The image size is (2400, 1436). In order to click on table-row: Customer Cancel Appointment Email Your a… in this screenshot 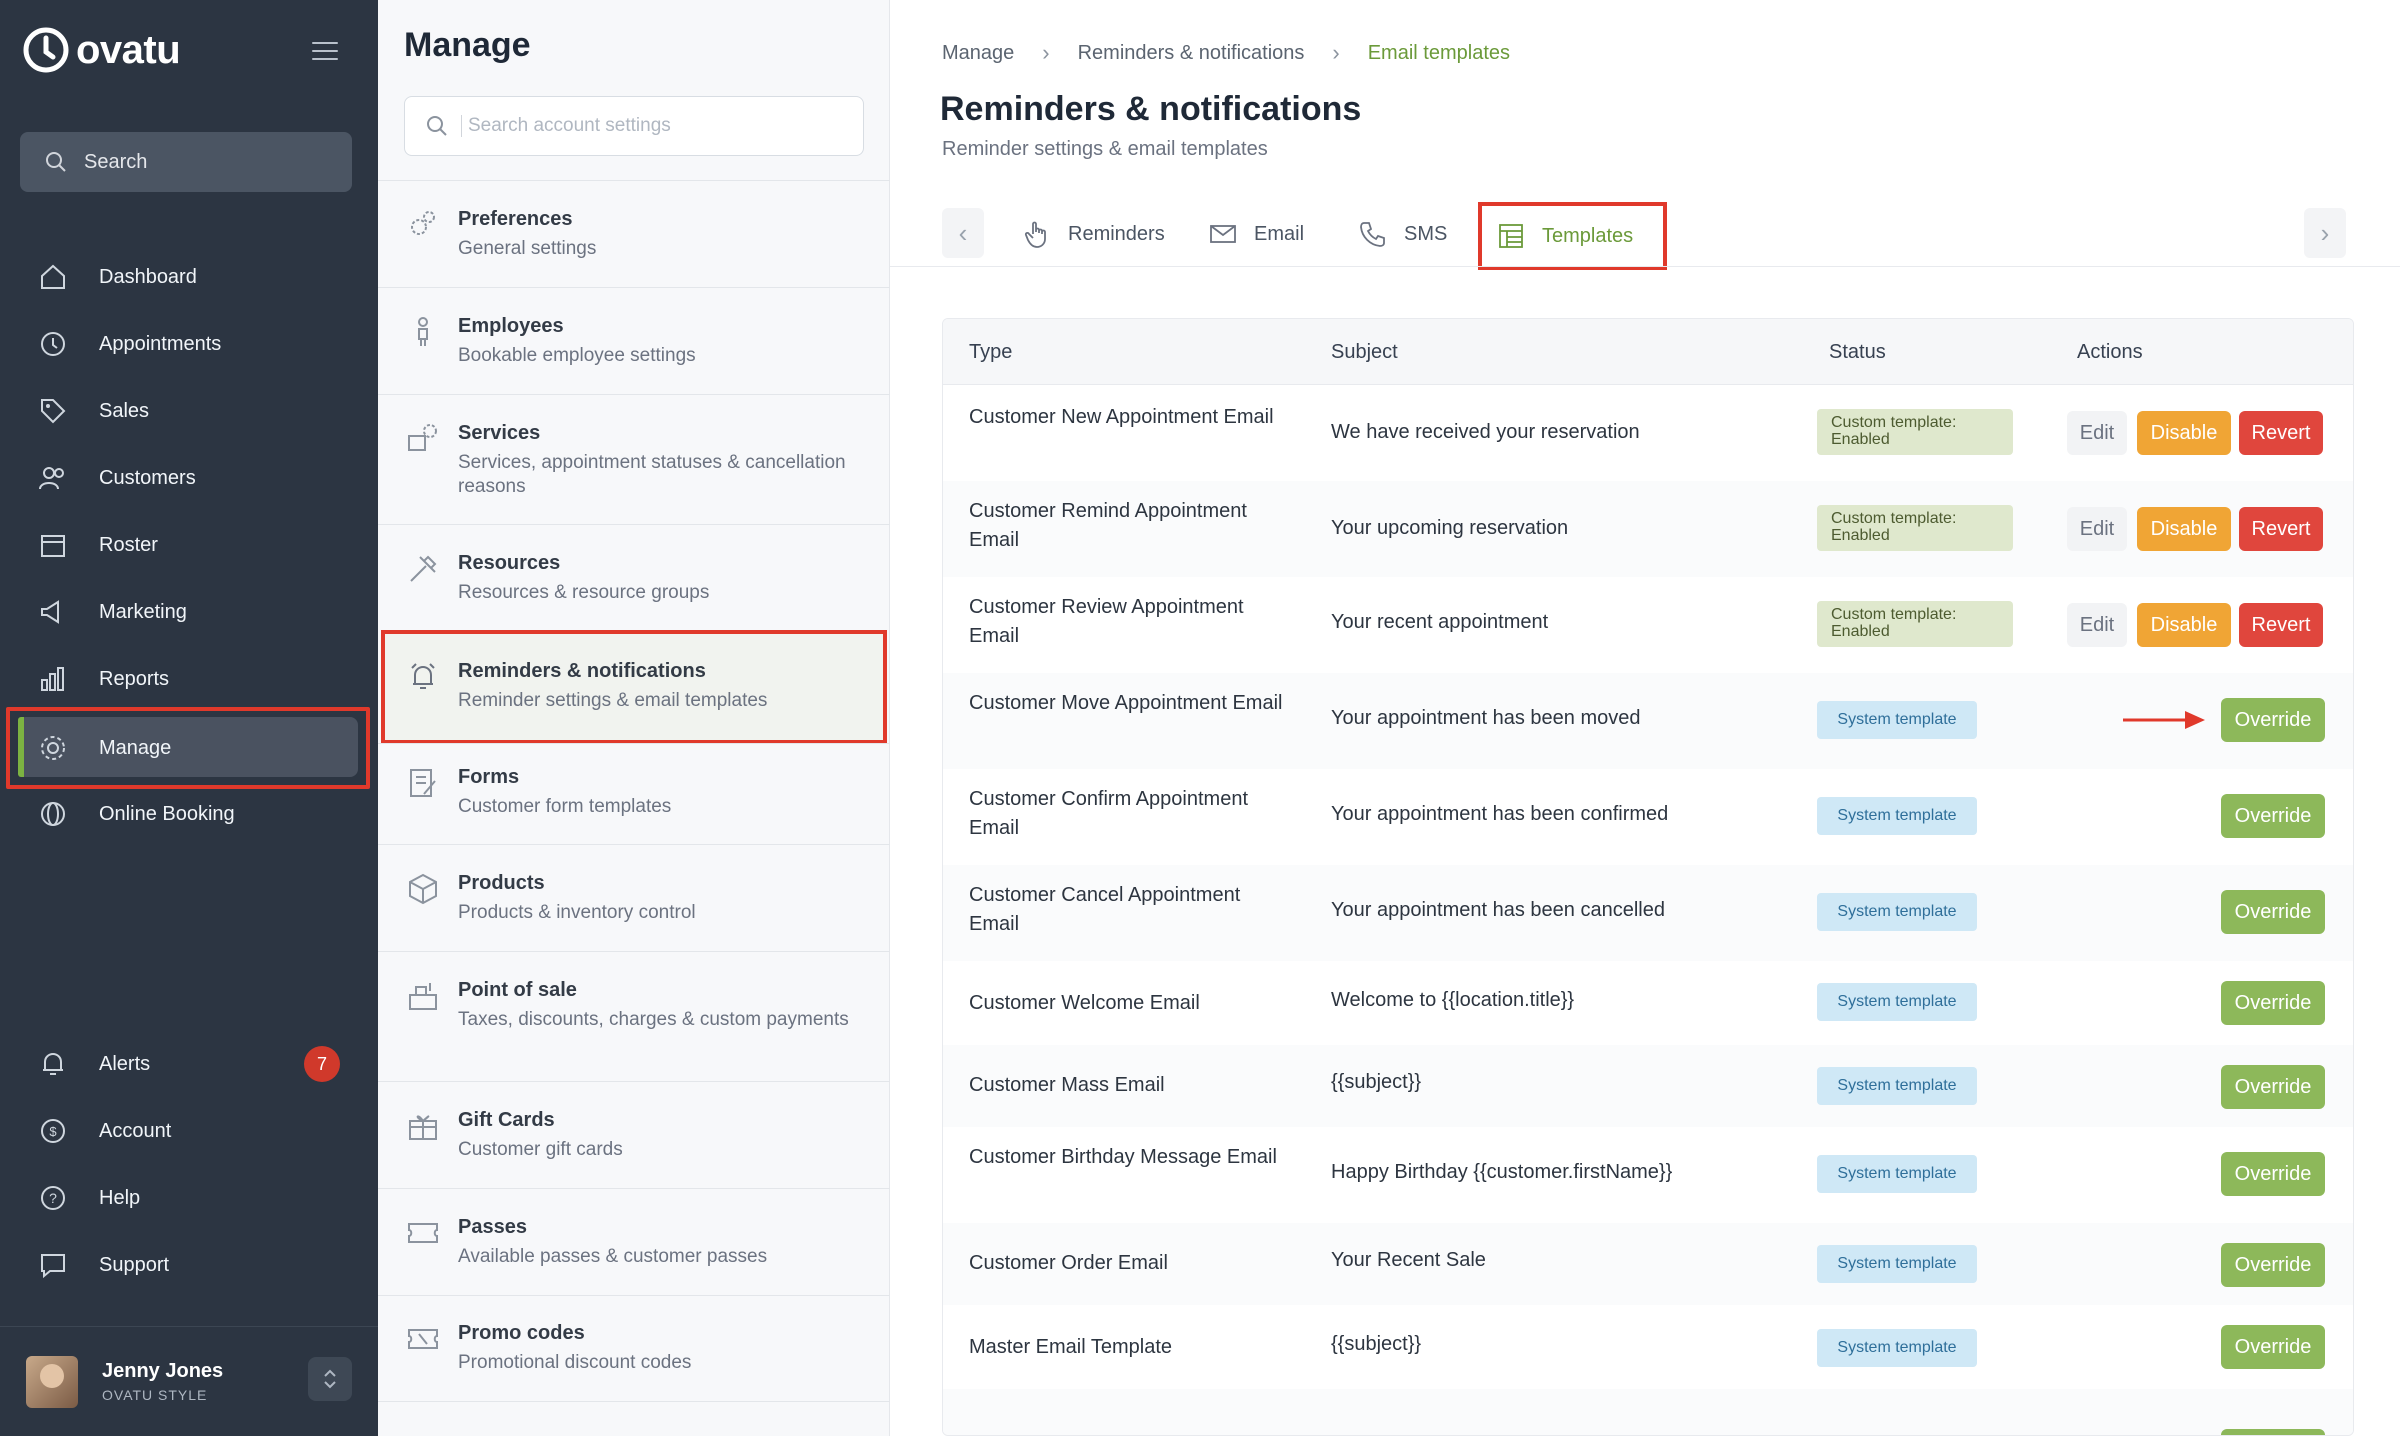, I will do `click(1648, 913)`.